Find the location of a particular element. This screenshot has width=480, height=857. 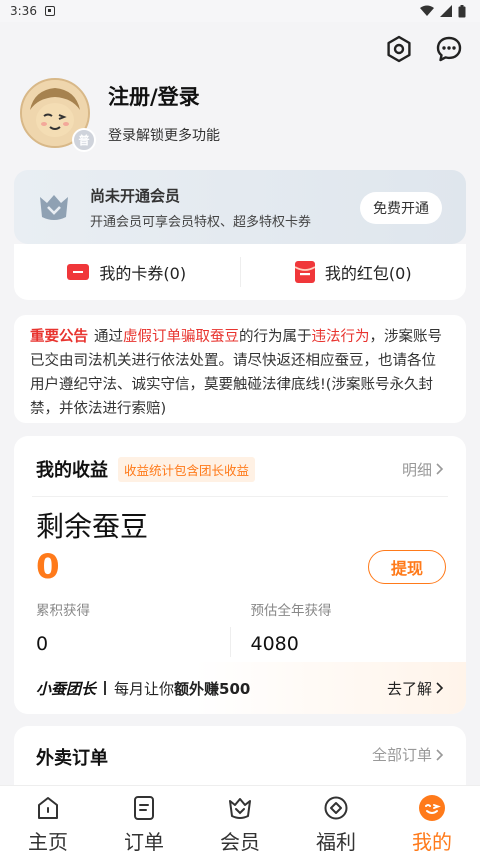

my-coupons-label: 我的卡券(0) is located at coordinates (143, 273).